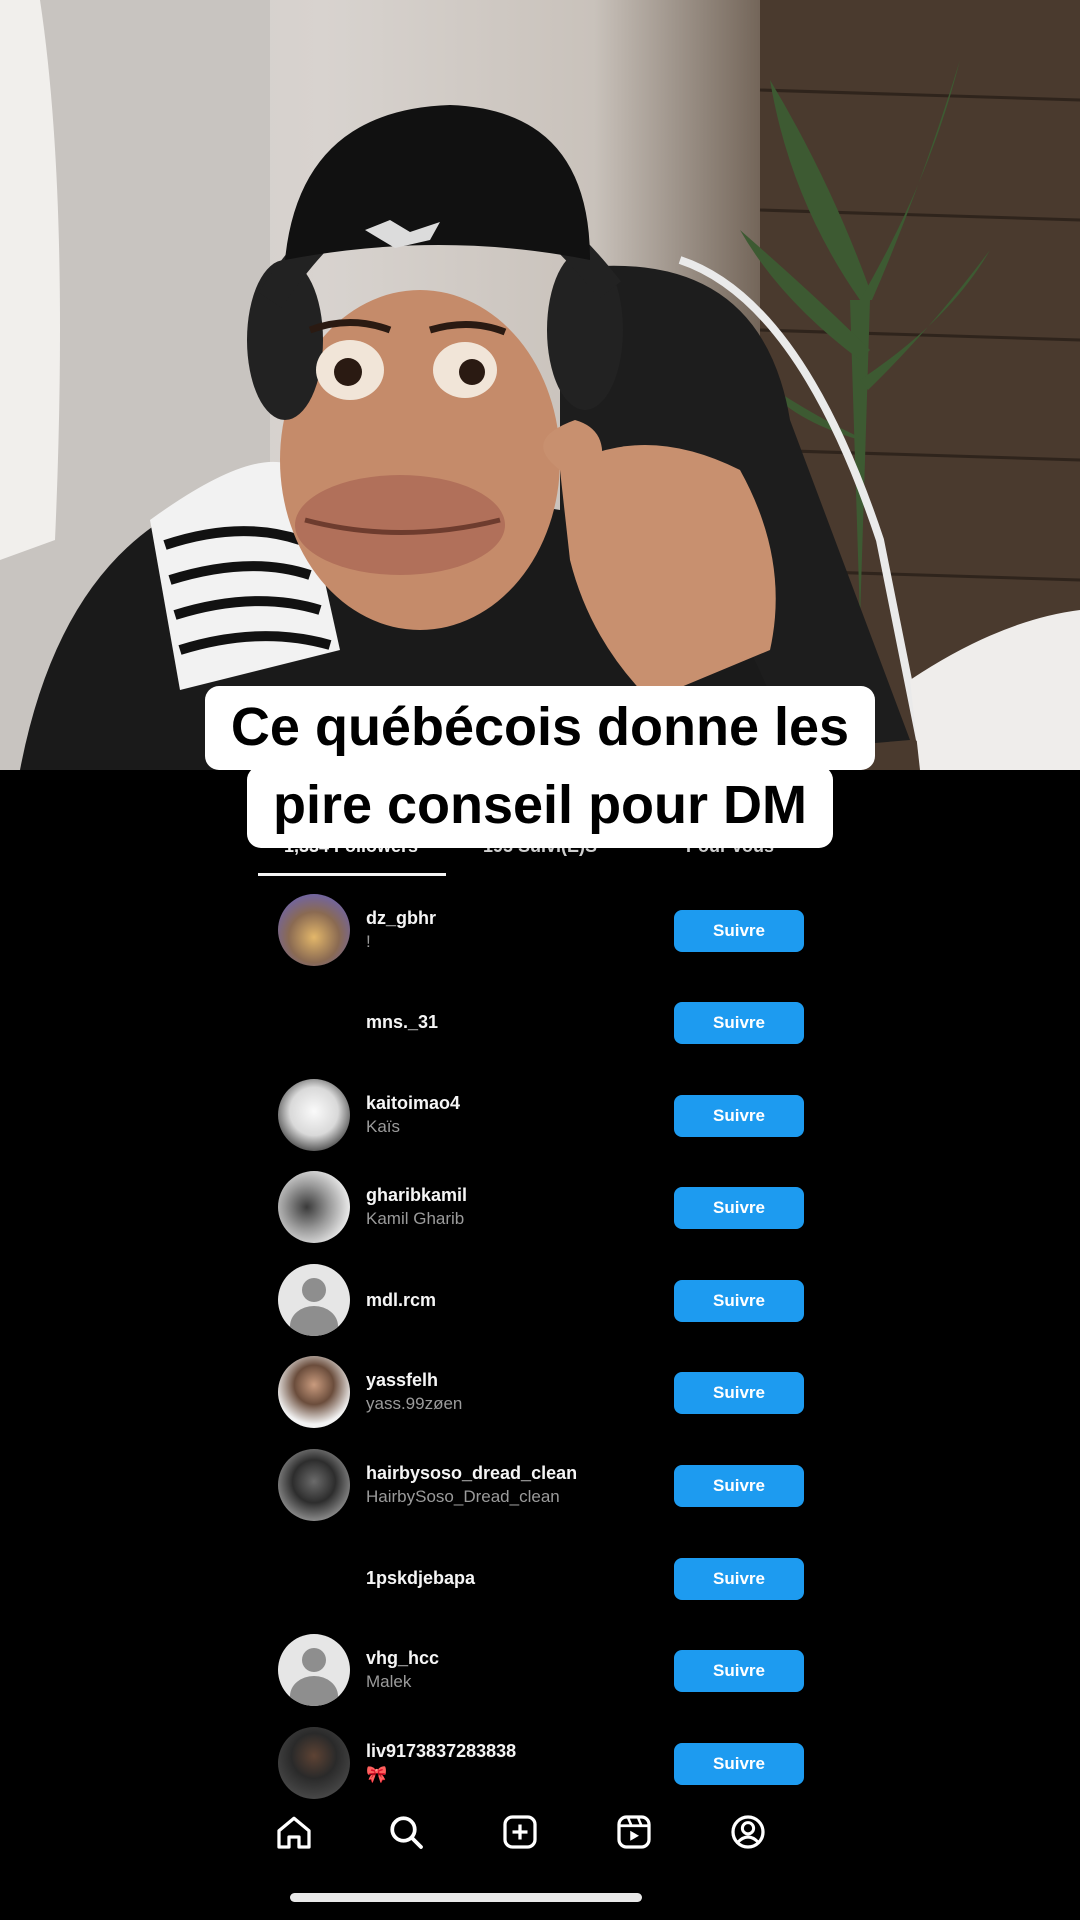 This screenshot has height=1920, width=1080. I want to click on caption-line-1: Ce québécois donne les, so click(540, 728).